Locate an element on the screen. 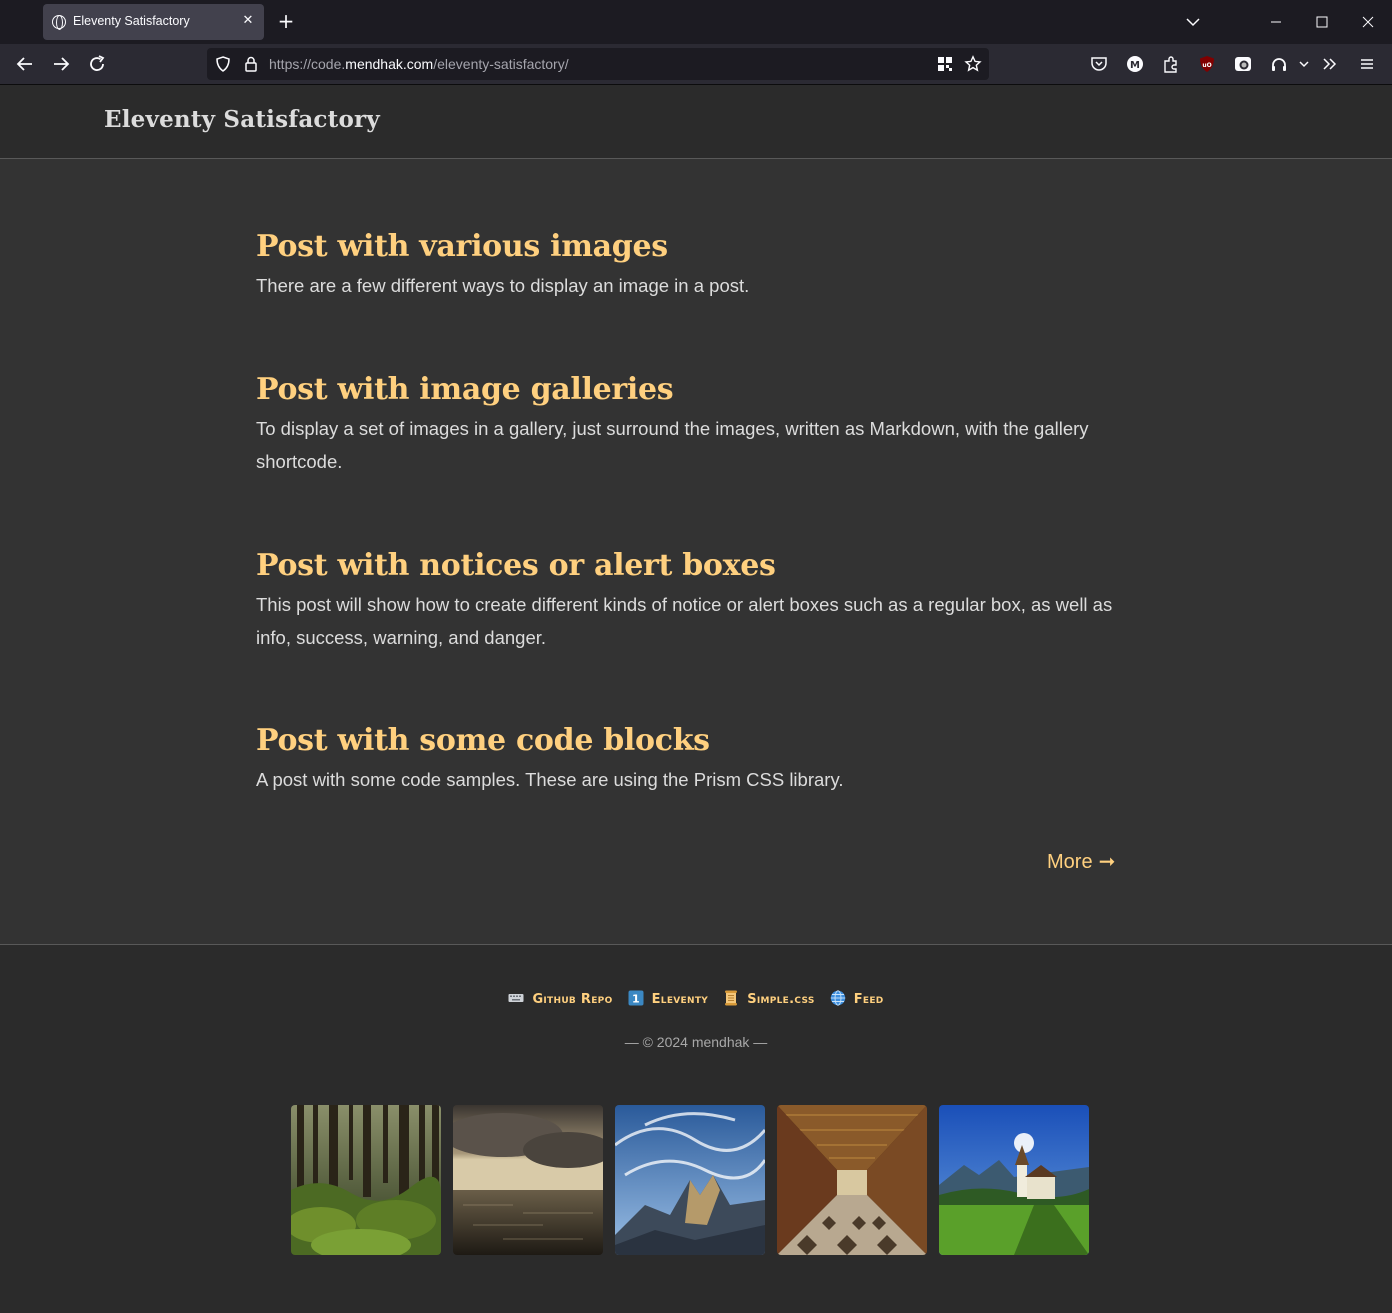  site-header: Eleventy Satisfactory is located at coordinates (696, 122).